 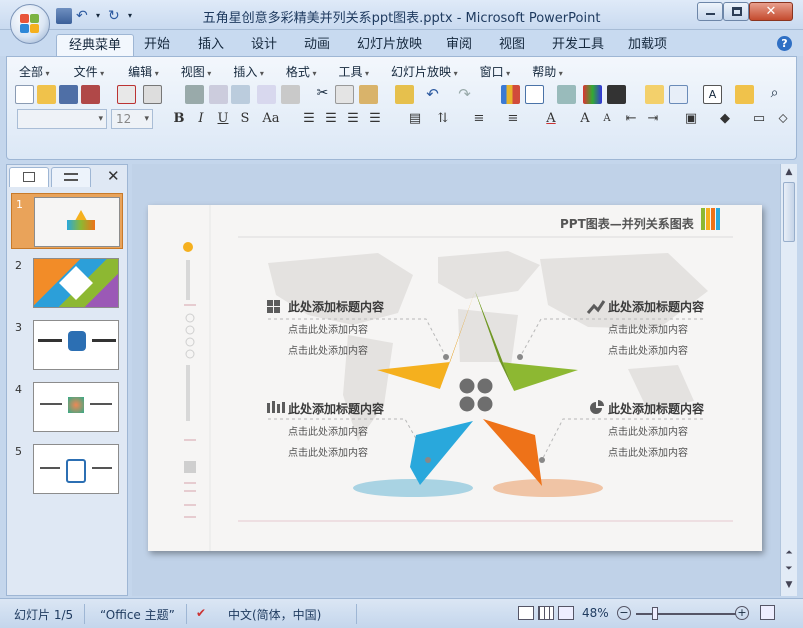 I want to click on language-status: 中文(简体，中国), so click(x=274, y=614).